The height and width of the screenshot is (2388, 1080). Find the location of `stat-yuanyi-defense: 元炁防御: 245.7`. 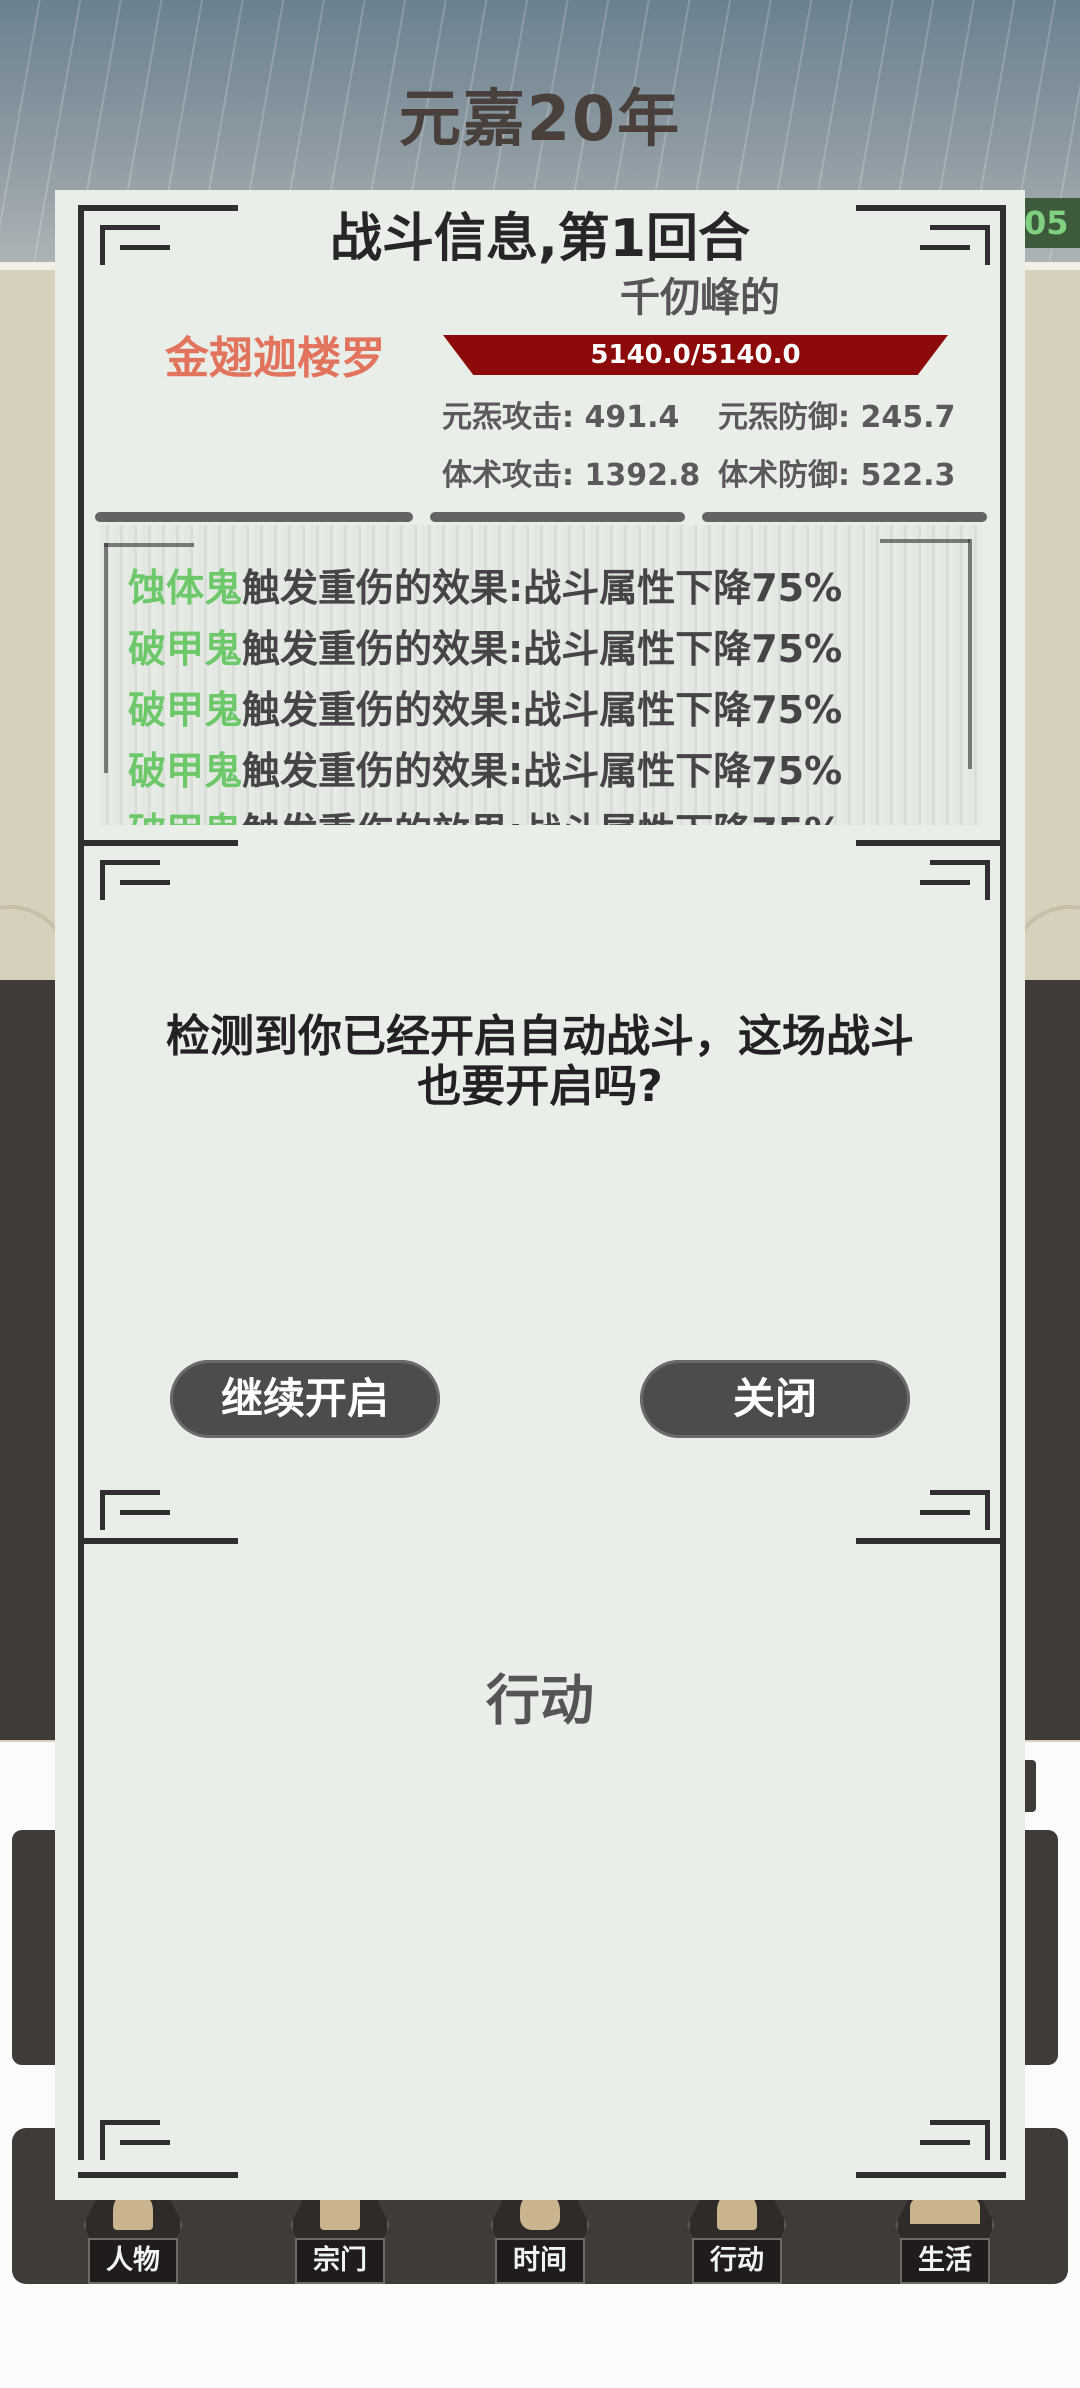

stat-yuanyi-defense: 元炁防御: 245.7 is located at coordinates (837, 417).